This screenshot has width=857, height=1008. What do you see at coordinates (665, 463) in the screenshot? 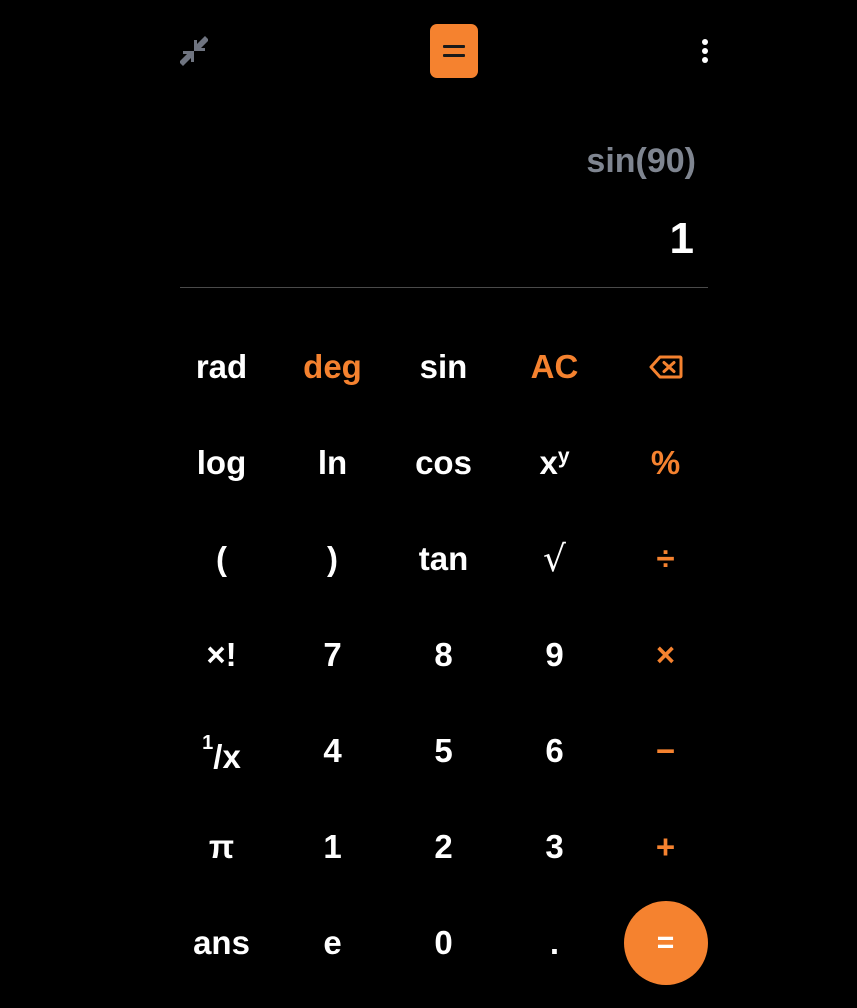
I see `percent-key: %` at bounding box center [665, 463].